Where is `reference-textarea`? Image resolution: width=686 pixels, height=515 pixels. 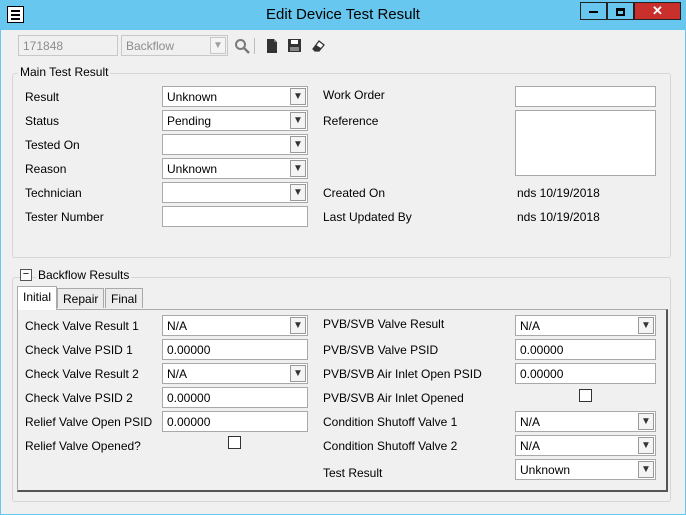
reference-textarea is located at coordinates (585, 143).